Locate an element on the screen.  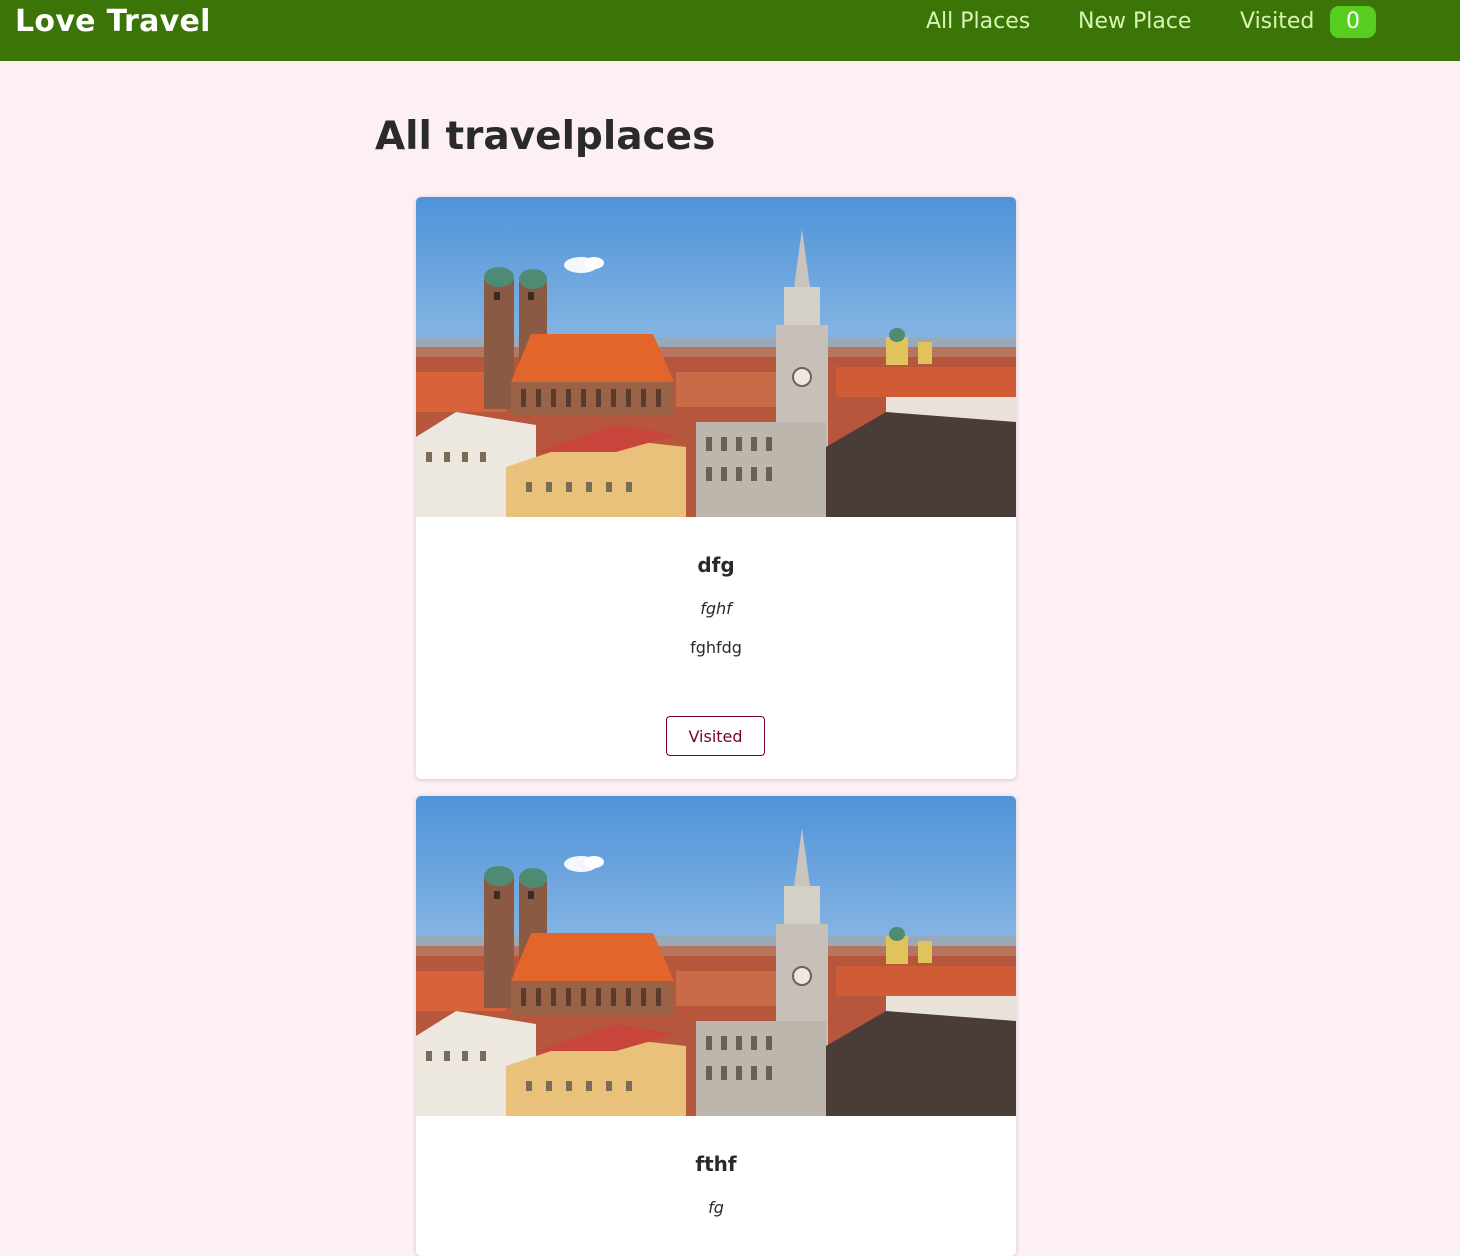
place-address: fghf is located at coordinates (716, 608).